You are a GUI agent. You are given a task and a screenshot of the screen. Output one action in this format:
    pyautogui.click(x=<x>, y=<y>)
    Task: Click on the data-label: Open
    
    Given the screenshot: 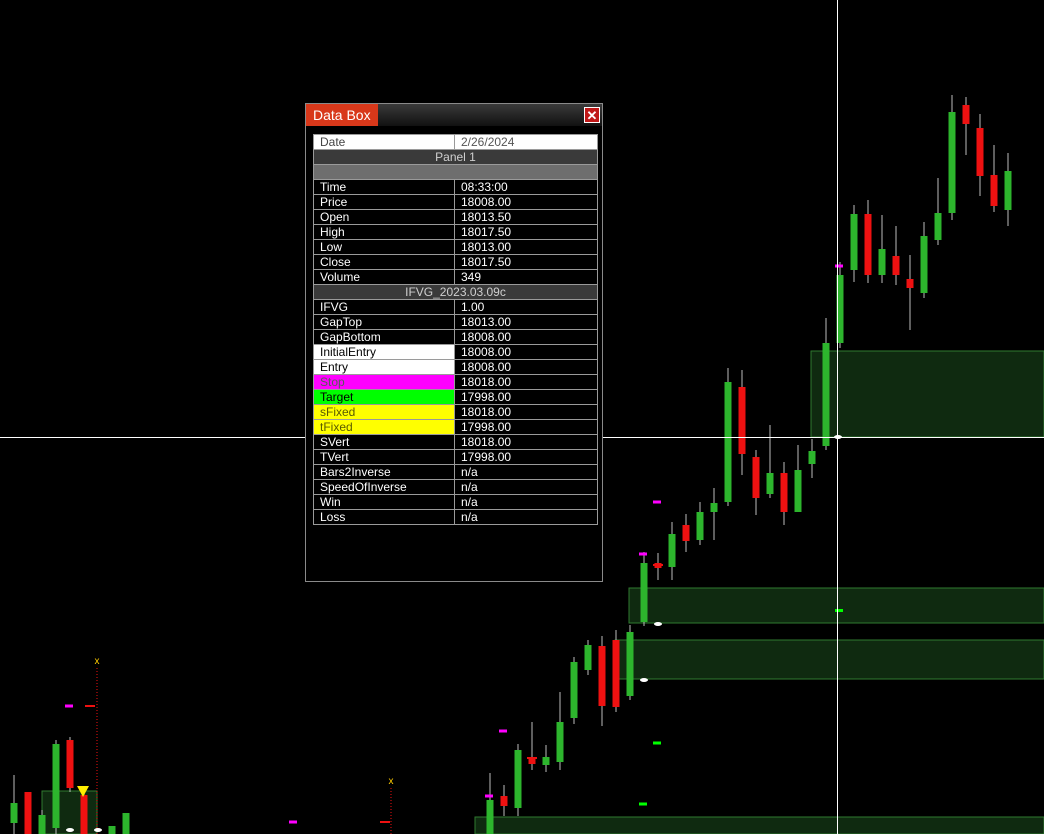 What is the action you would take?
    pyautogui.click(x=384, y=217)
    